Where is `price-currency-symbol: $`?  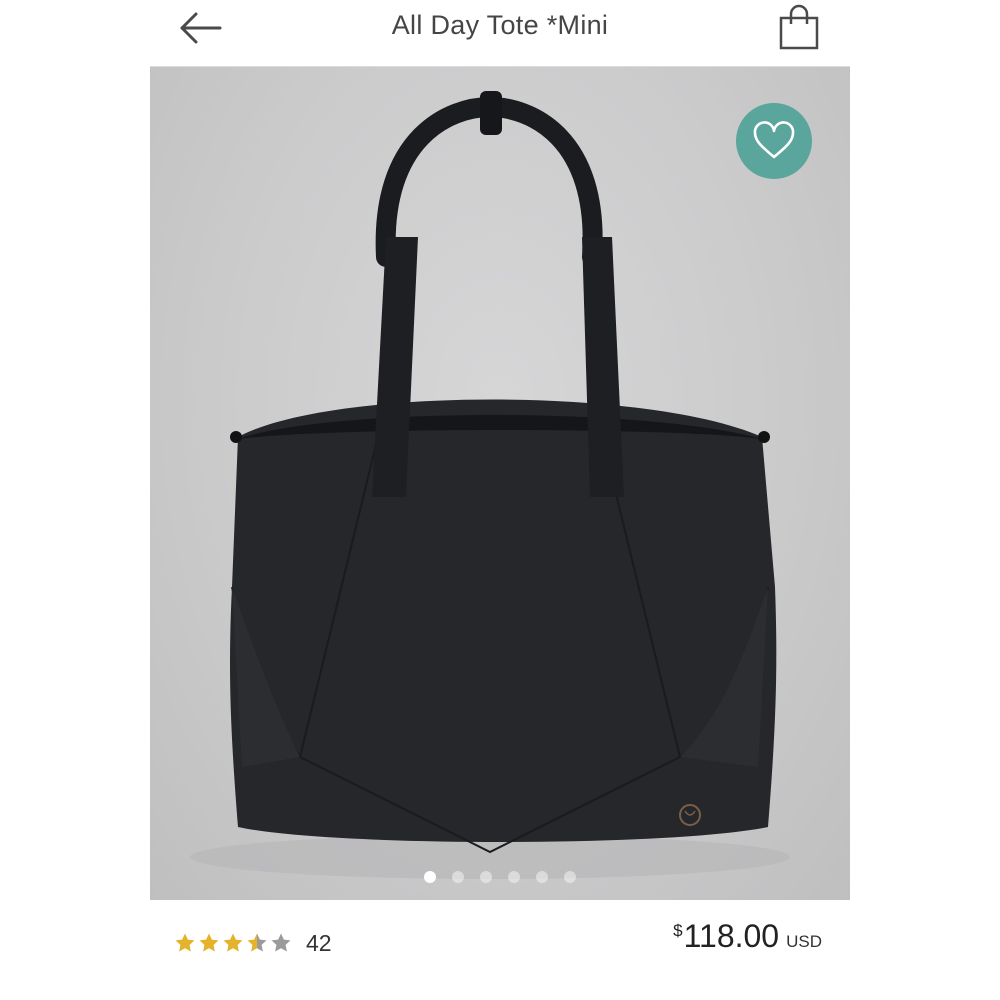 price-currency-symbol: $ is located at coordinates (678, 930).